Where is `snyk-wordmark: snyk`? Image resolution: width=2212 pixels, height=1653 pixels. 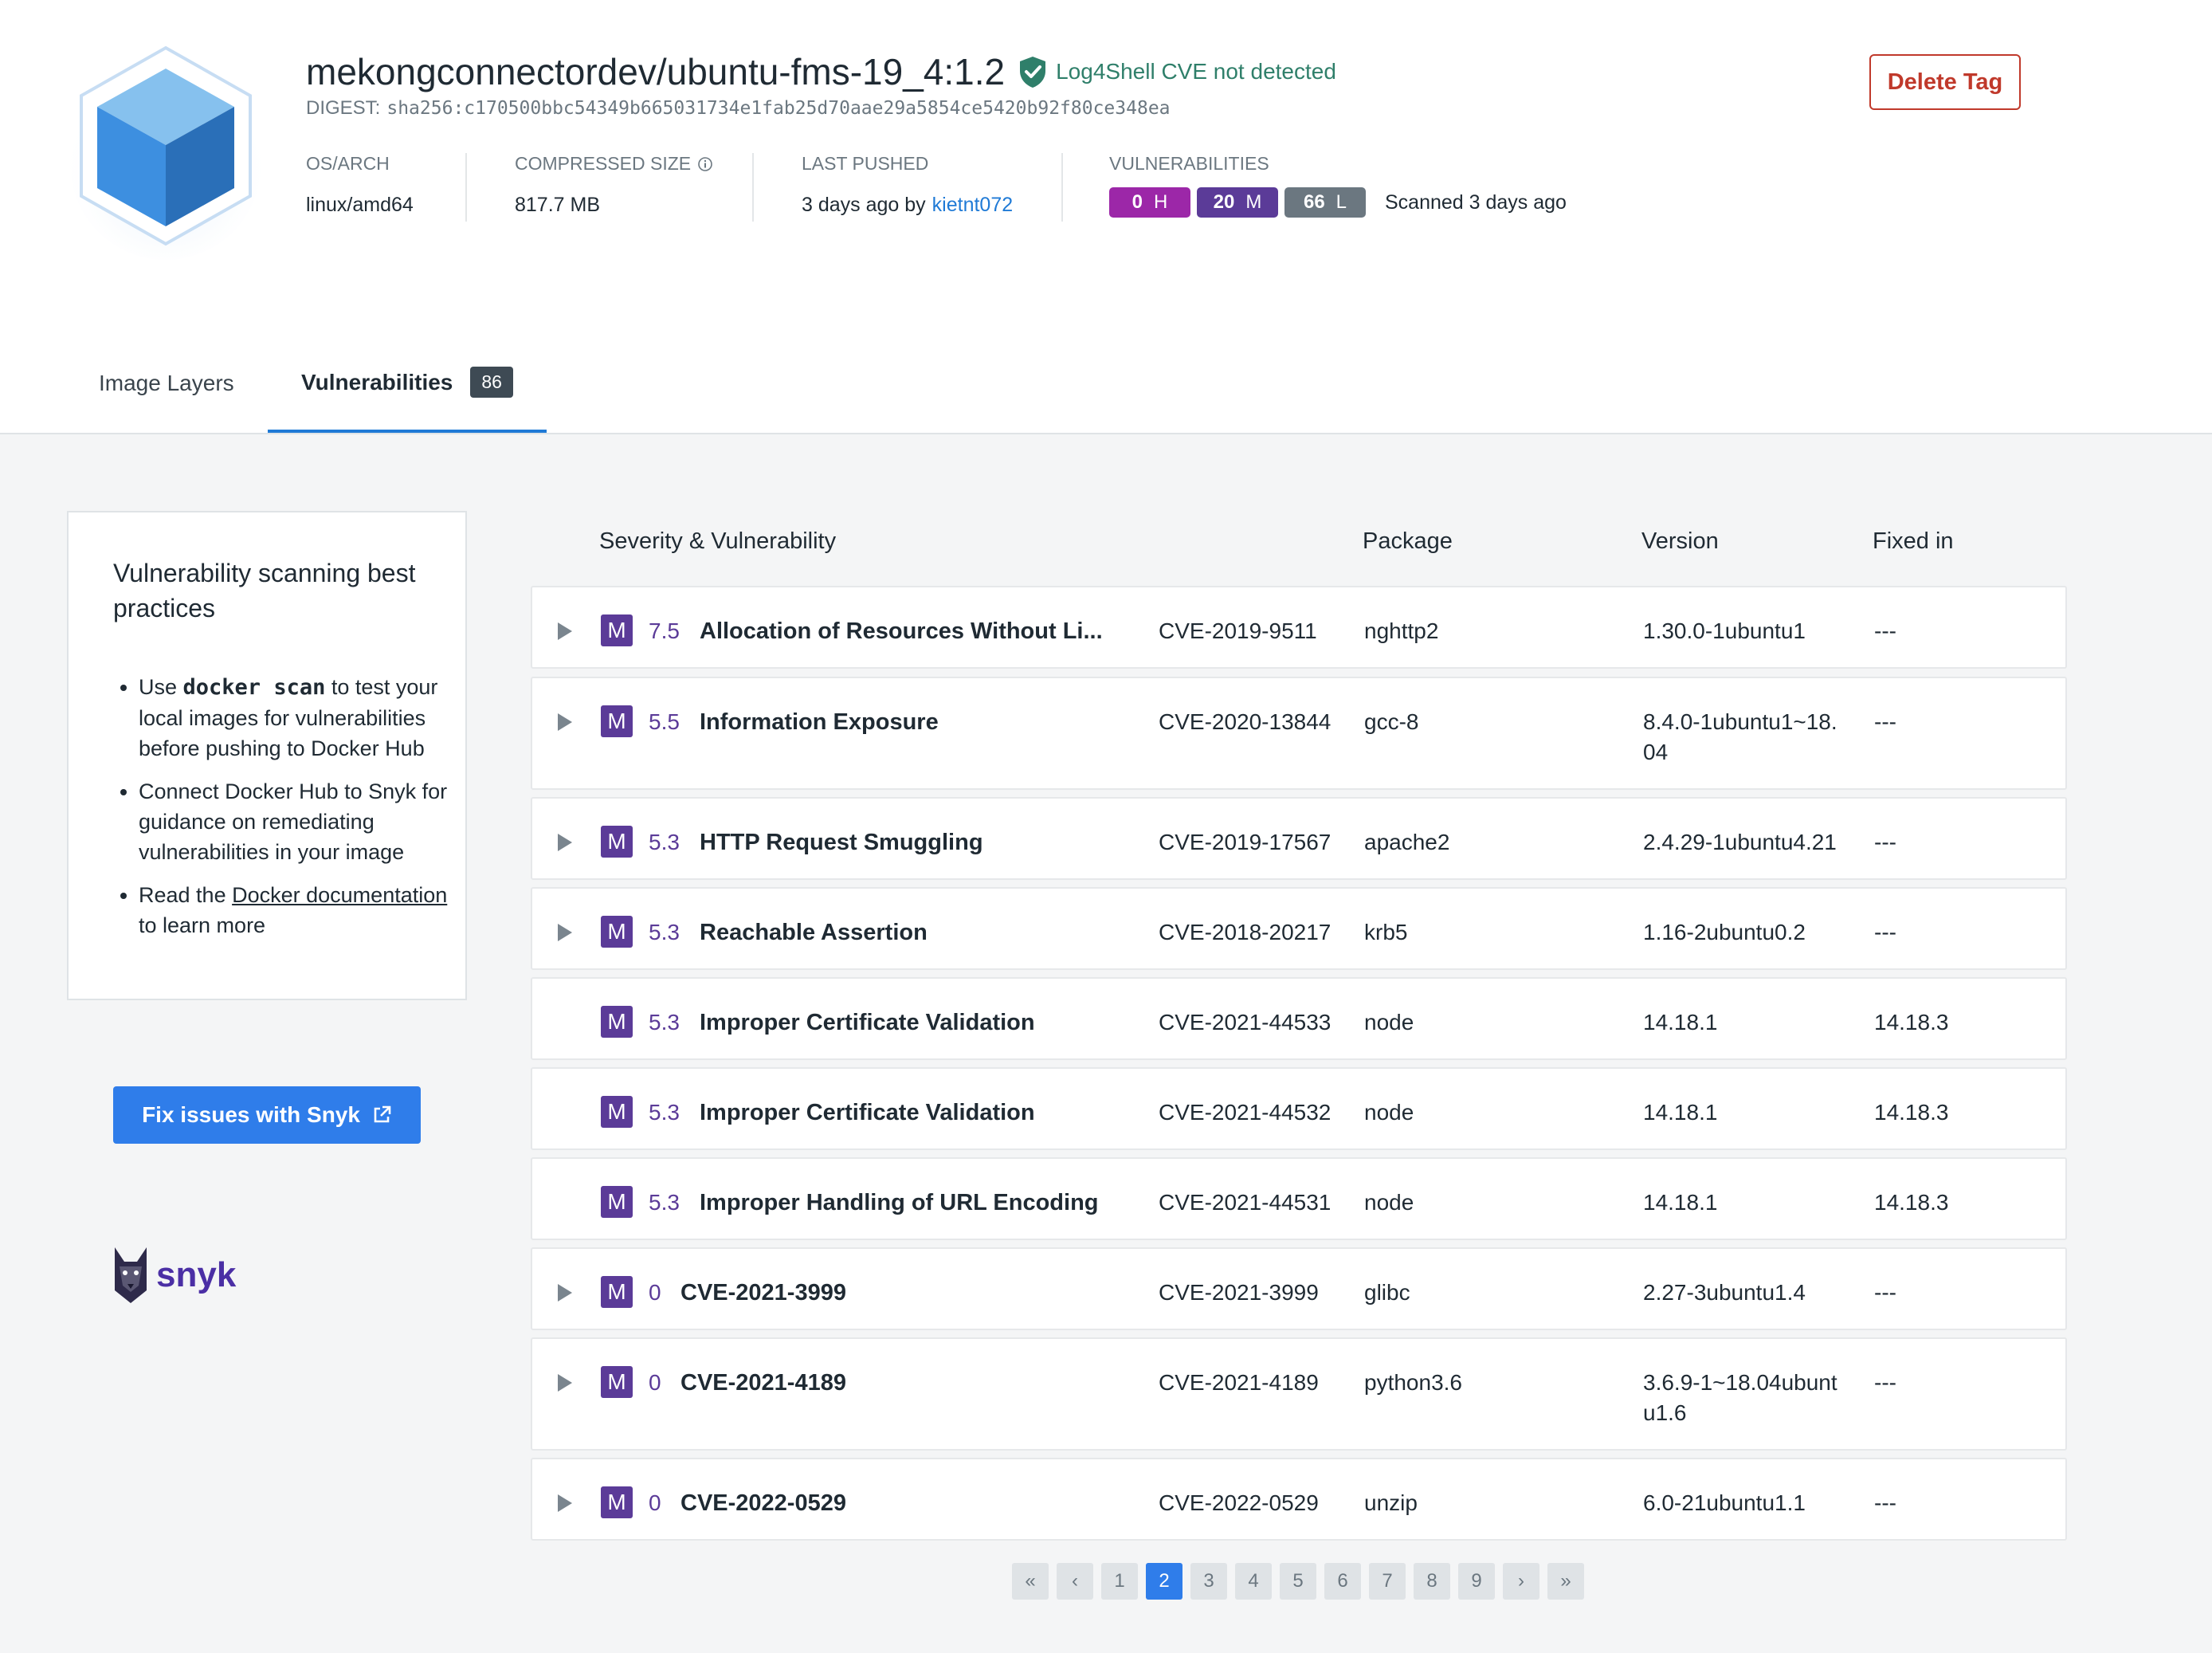 snyk-wordmark: snyk is located at coordinates (196, 1274).